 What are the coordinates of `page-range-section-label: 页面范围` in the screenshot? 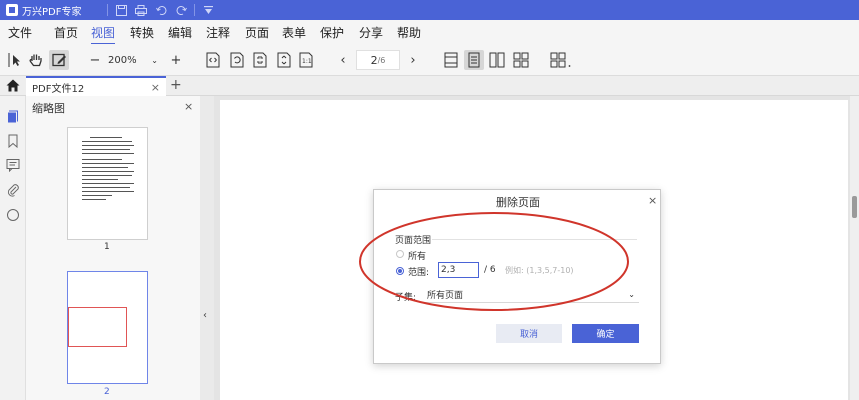 It's located at (413, 241).